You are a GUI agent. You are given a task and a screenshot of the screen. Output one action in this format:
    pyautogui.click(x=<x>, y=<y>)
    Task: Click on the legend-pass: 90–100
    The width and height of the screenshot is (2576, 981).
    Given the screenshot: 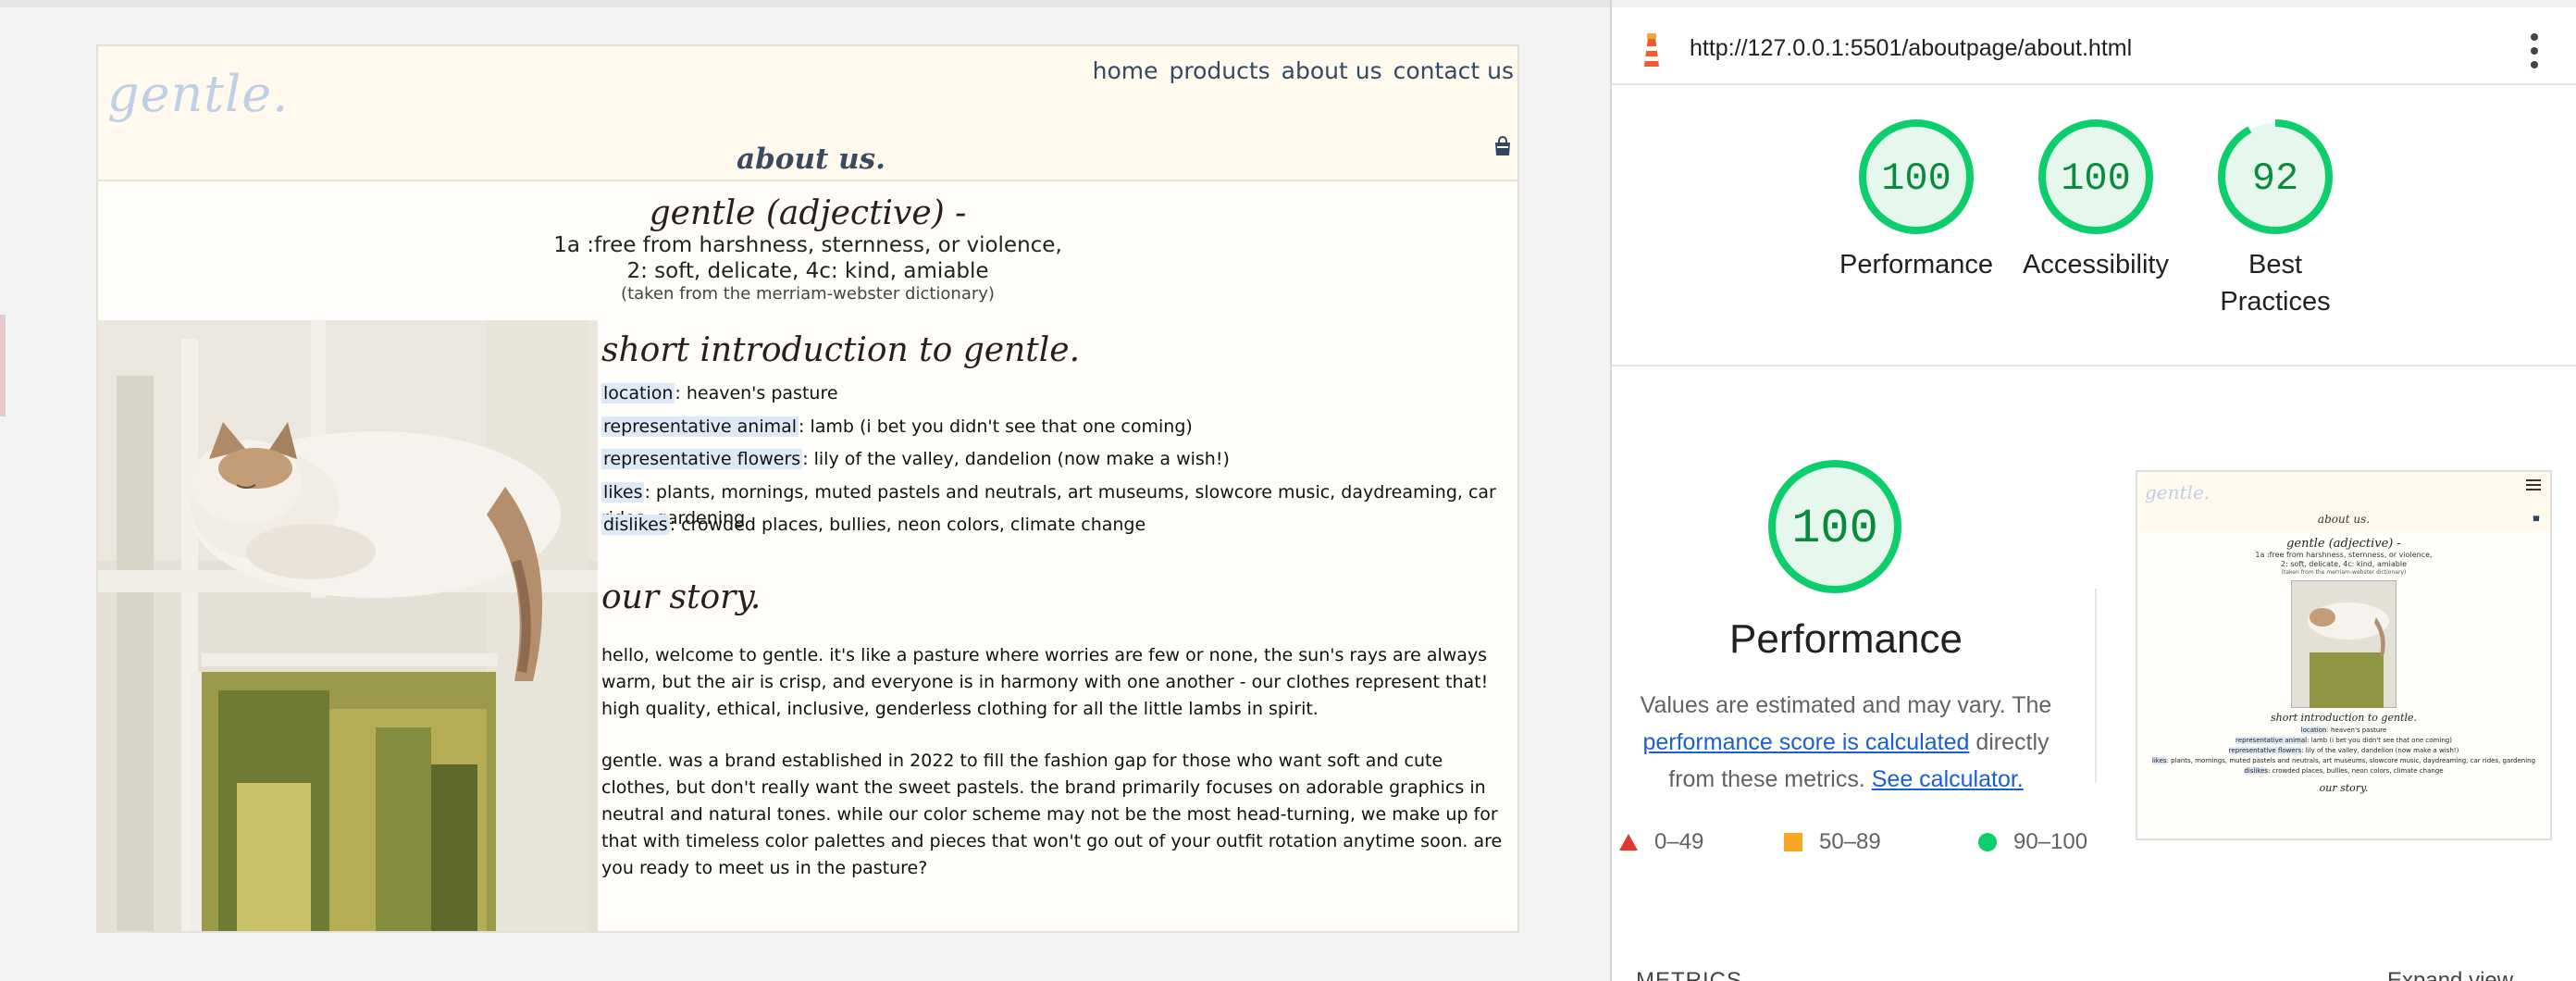 What is the action you would take?
    pyautogui.click(x=2033, y=842)
    